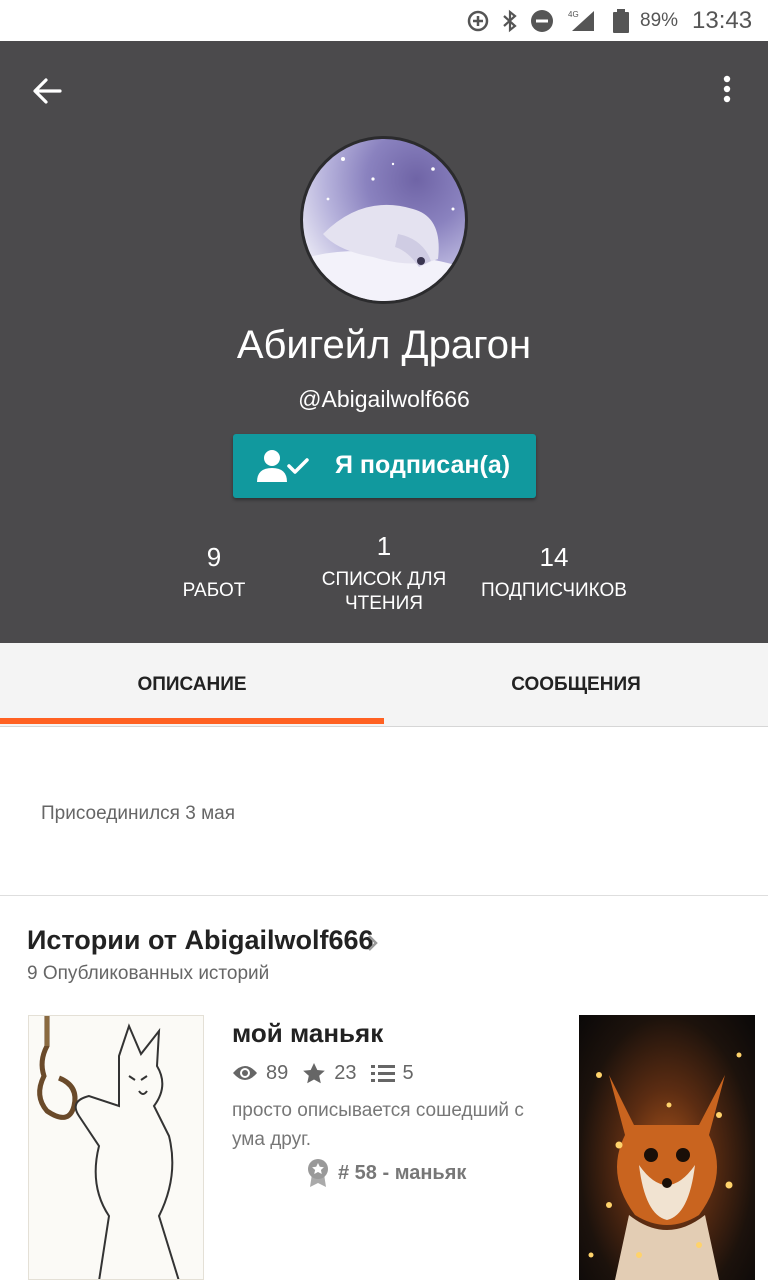  I want to click on story-rank: # 58 - маньяк, so click(386, 1173).